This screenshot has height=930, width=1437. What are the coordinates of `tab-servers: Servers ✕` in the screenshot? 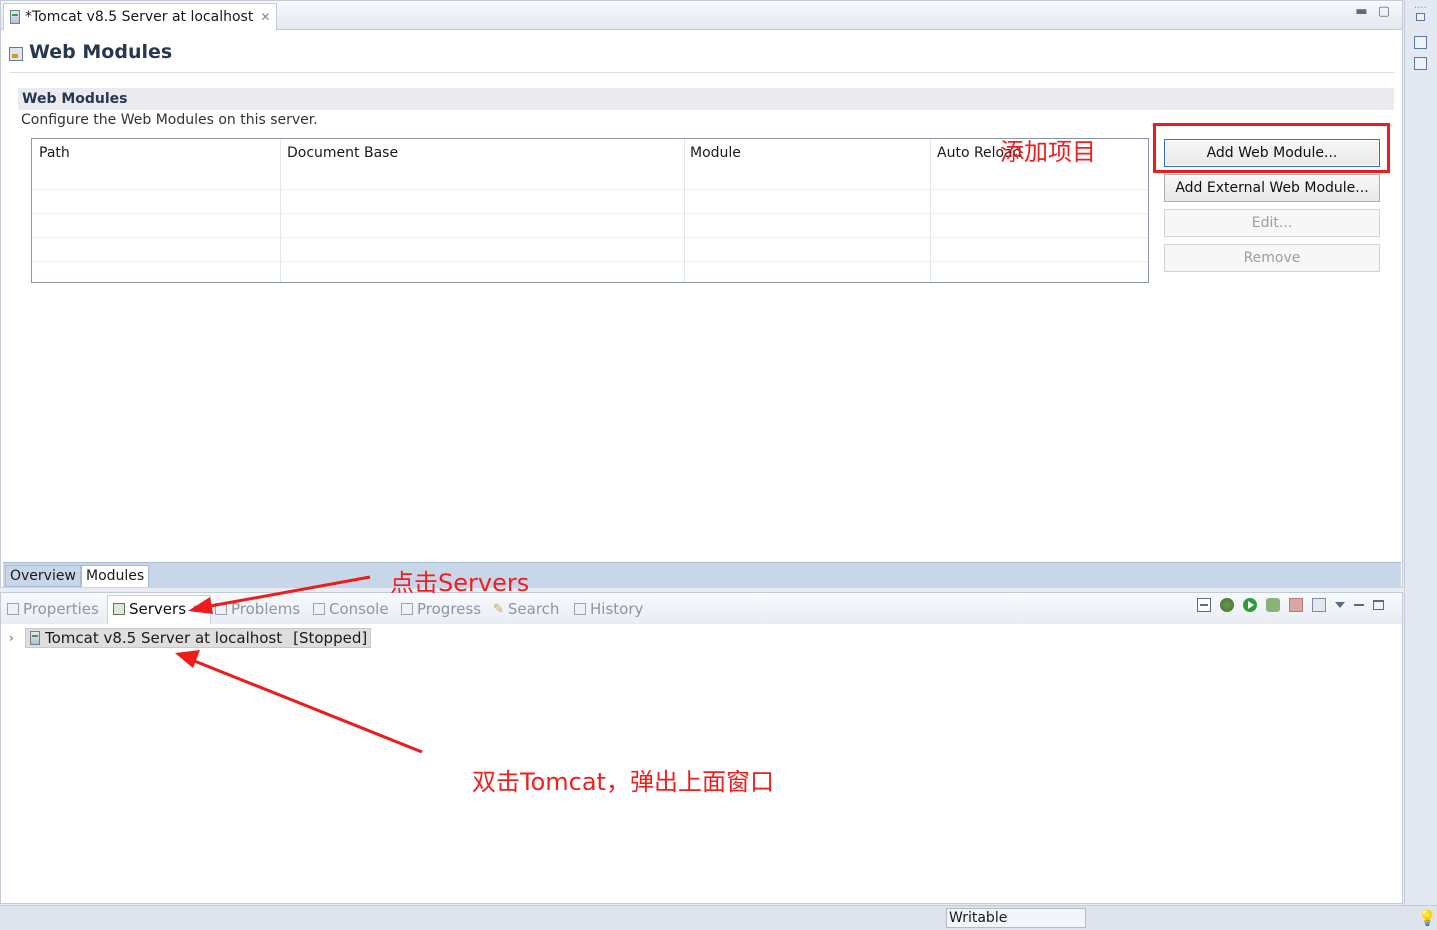 It's located at (157, 609).